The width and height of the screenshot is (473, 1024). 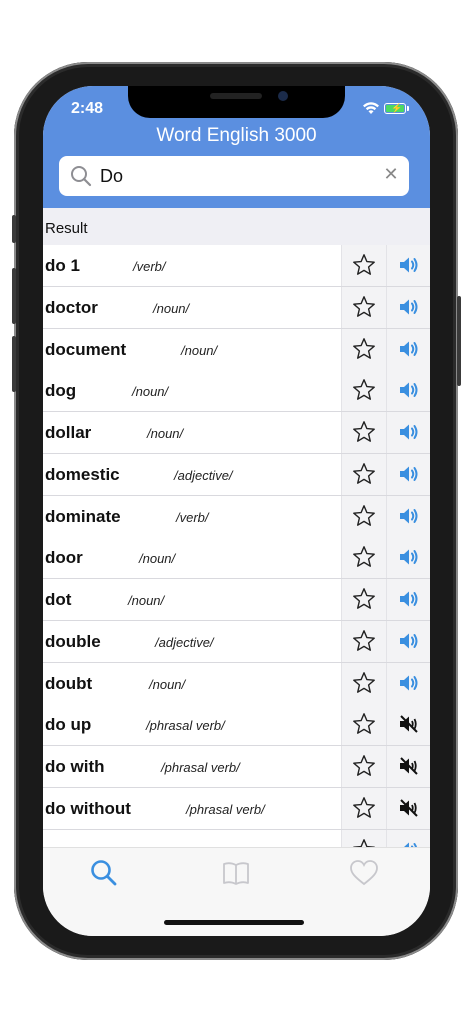 I want to click on battery-icon: ⚡, so click(x=395, y=108).